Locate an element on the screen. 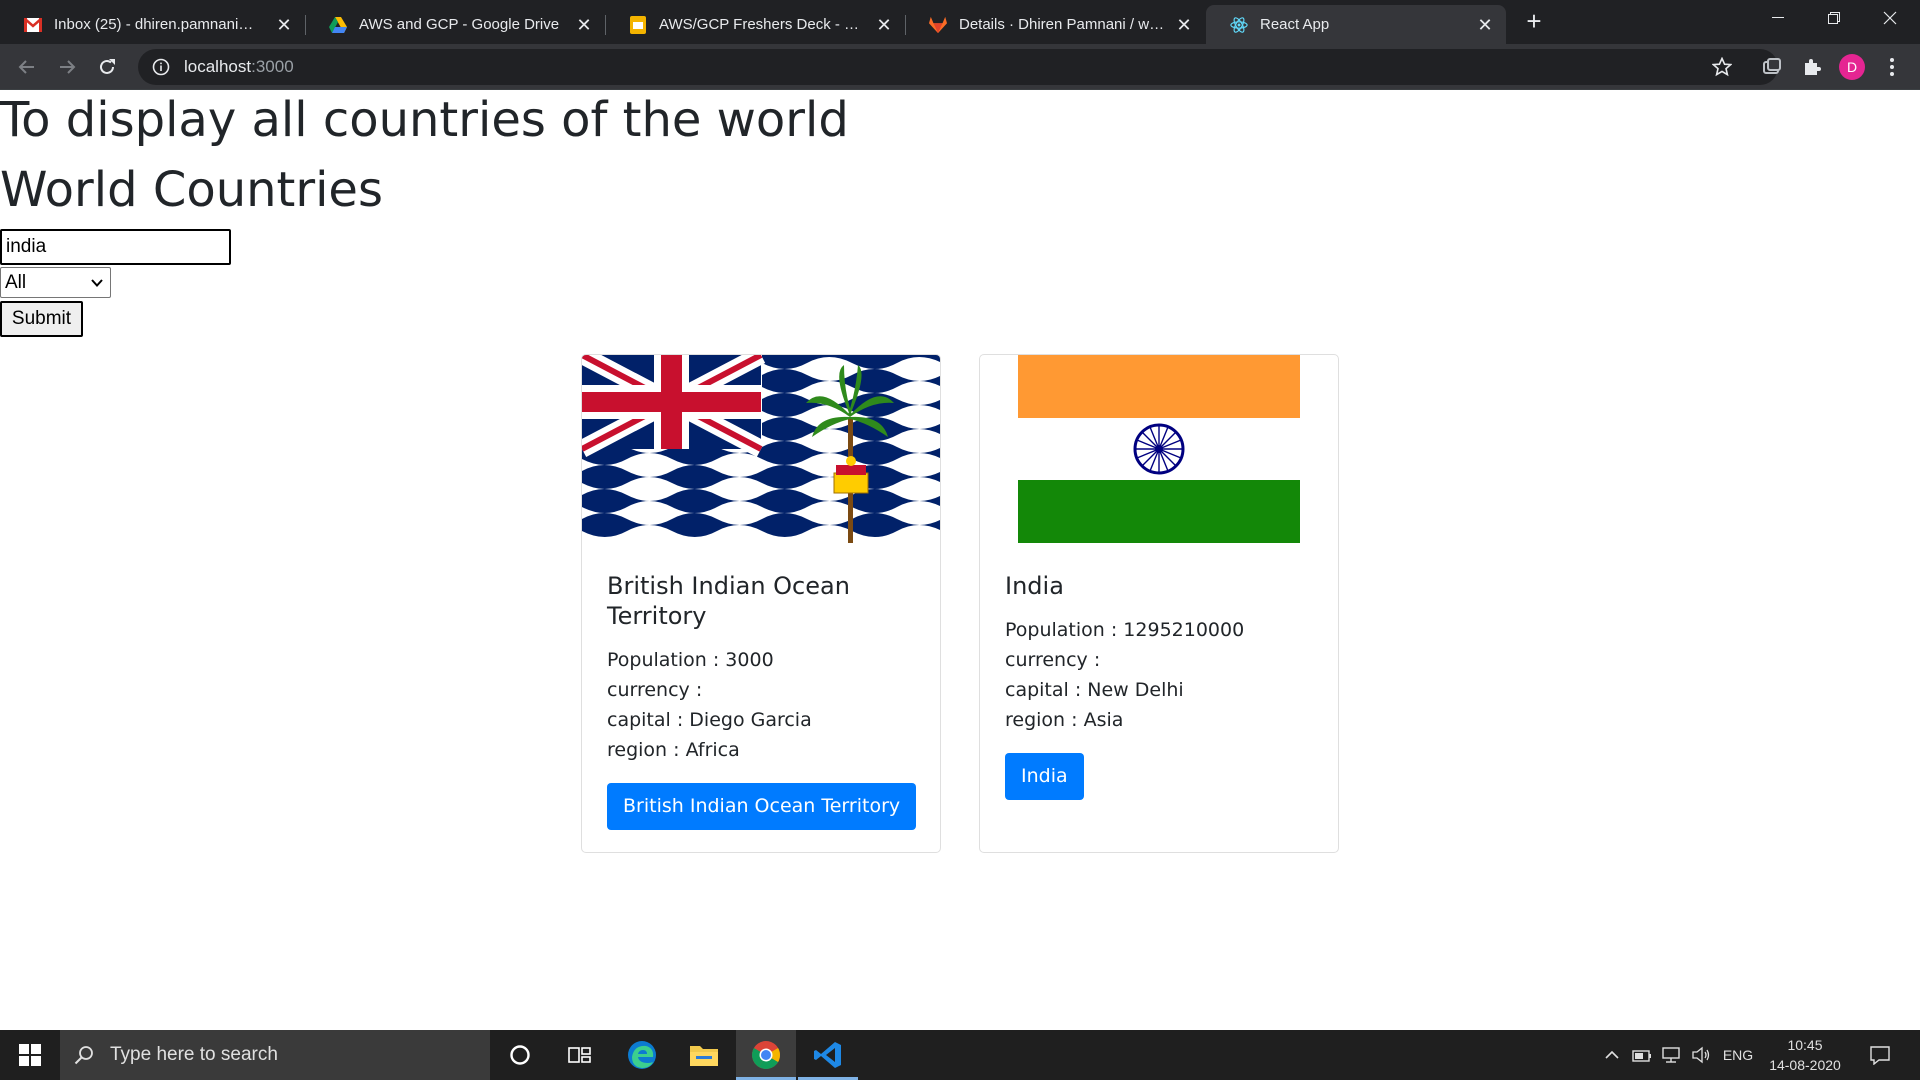  tab-title: Inbox (25) - dhiren.pamnani@qu is located at coordinates (160, 24).